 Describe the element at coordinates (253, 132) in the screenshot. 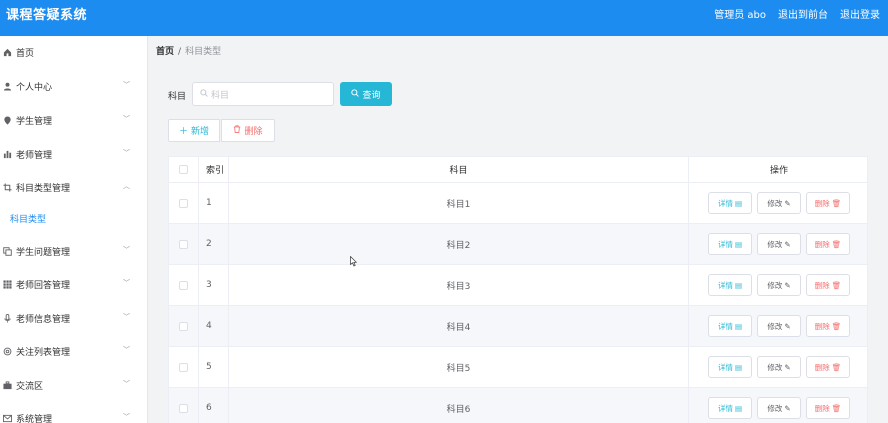

I see `delete-button-label: 删除` at that location.